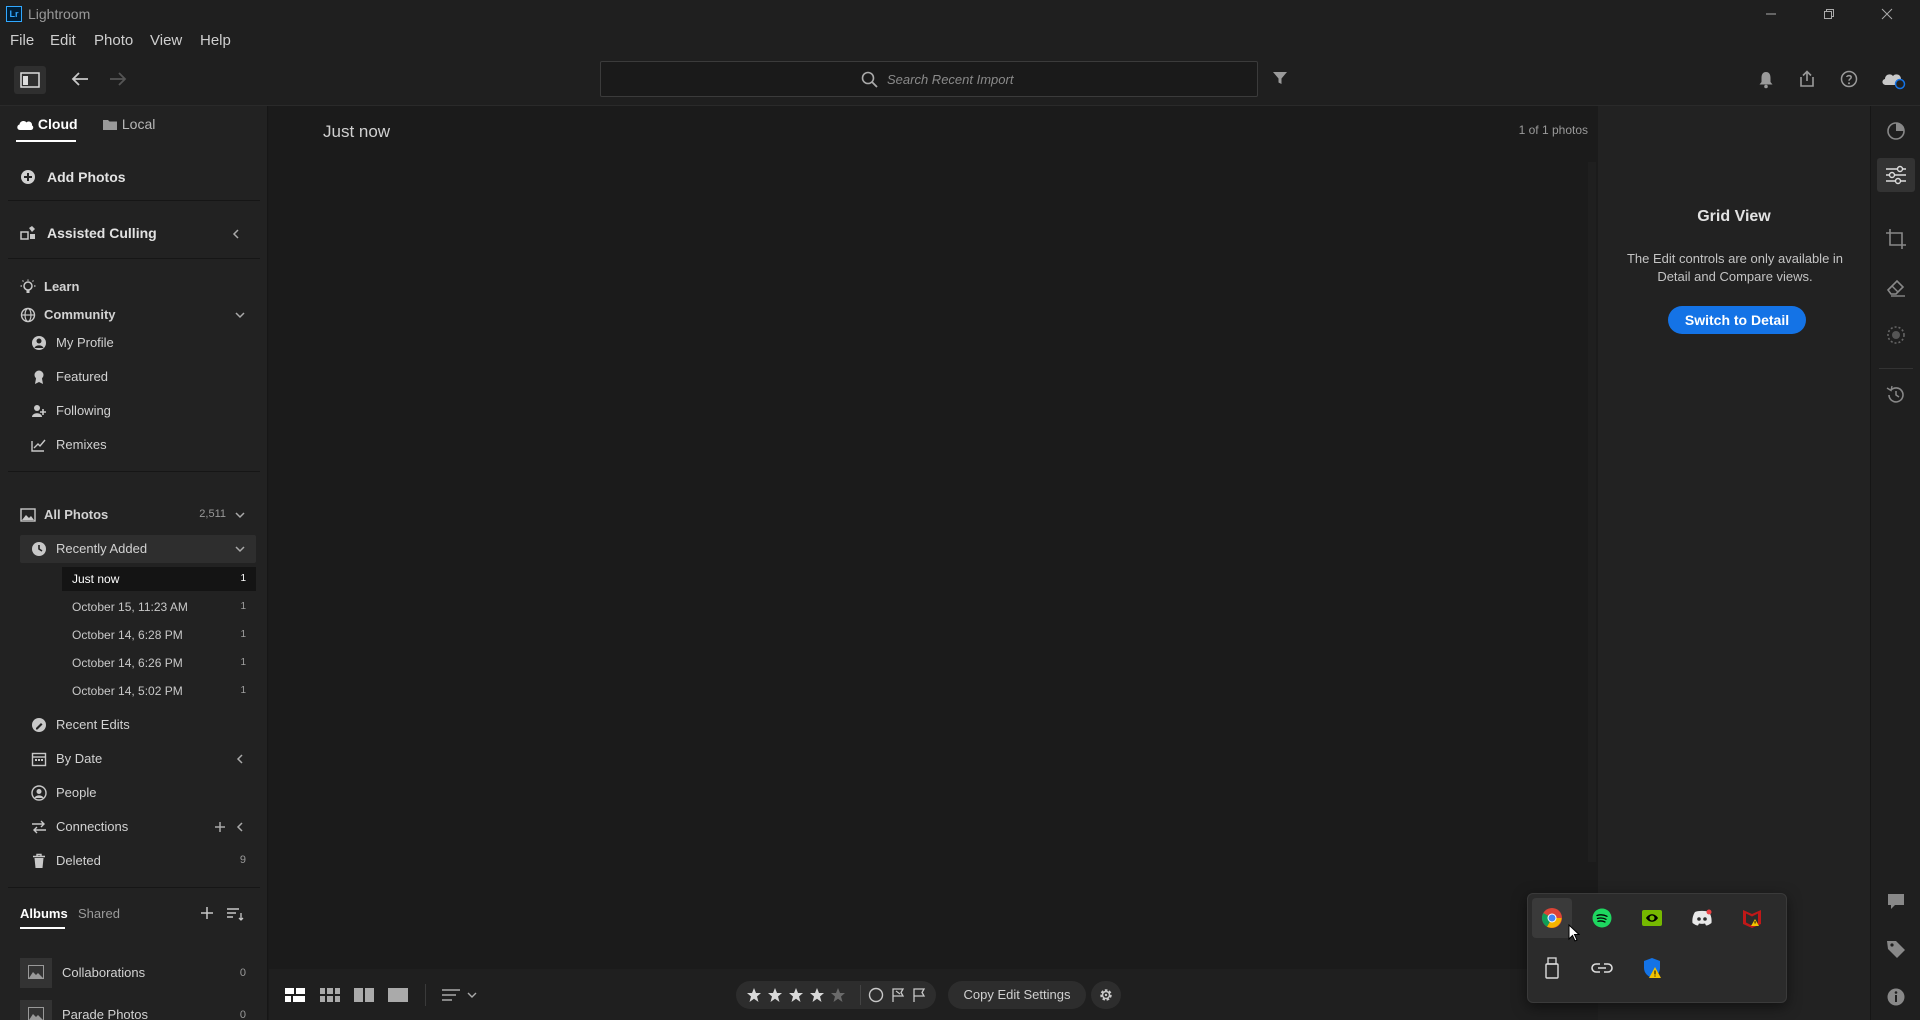 The height and width of the screenshot is (1020, 1920). Describe the element at coordinates (118, 79) in the screenshot. I see `forward-button` at that location.